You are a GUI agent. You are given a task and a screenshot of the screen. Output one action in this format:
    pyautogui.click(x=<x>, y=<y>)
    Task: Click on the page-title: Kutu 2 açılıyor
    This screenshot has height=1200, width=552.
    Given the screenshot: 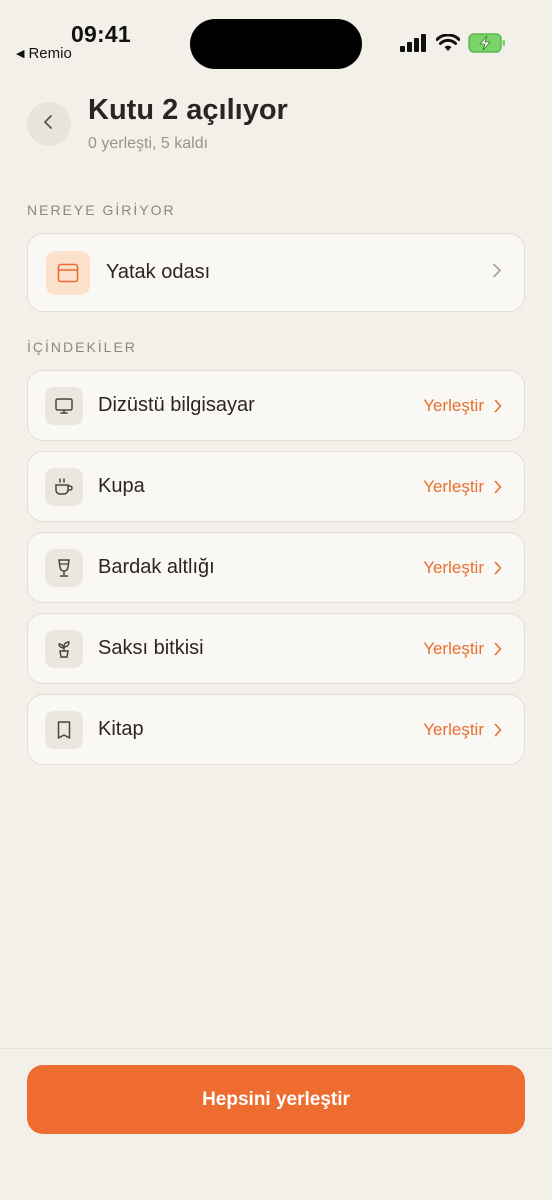 What is the action you would take?
    pyautogui.click(x=188, y=110)
    